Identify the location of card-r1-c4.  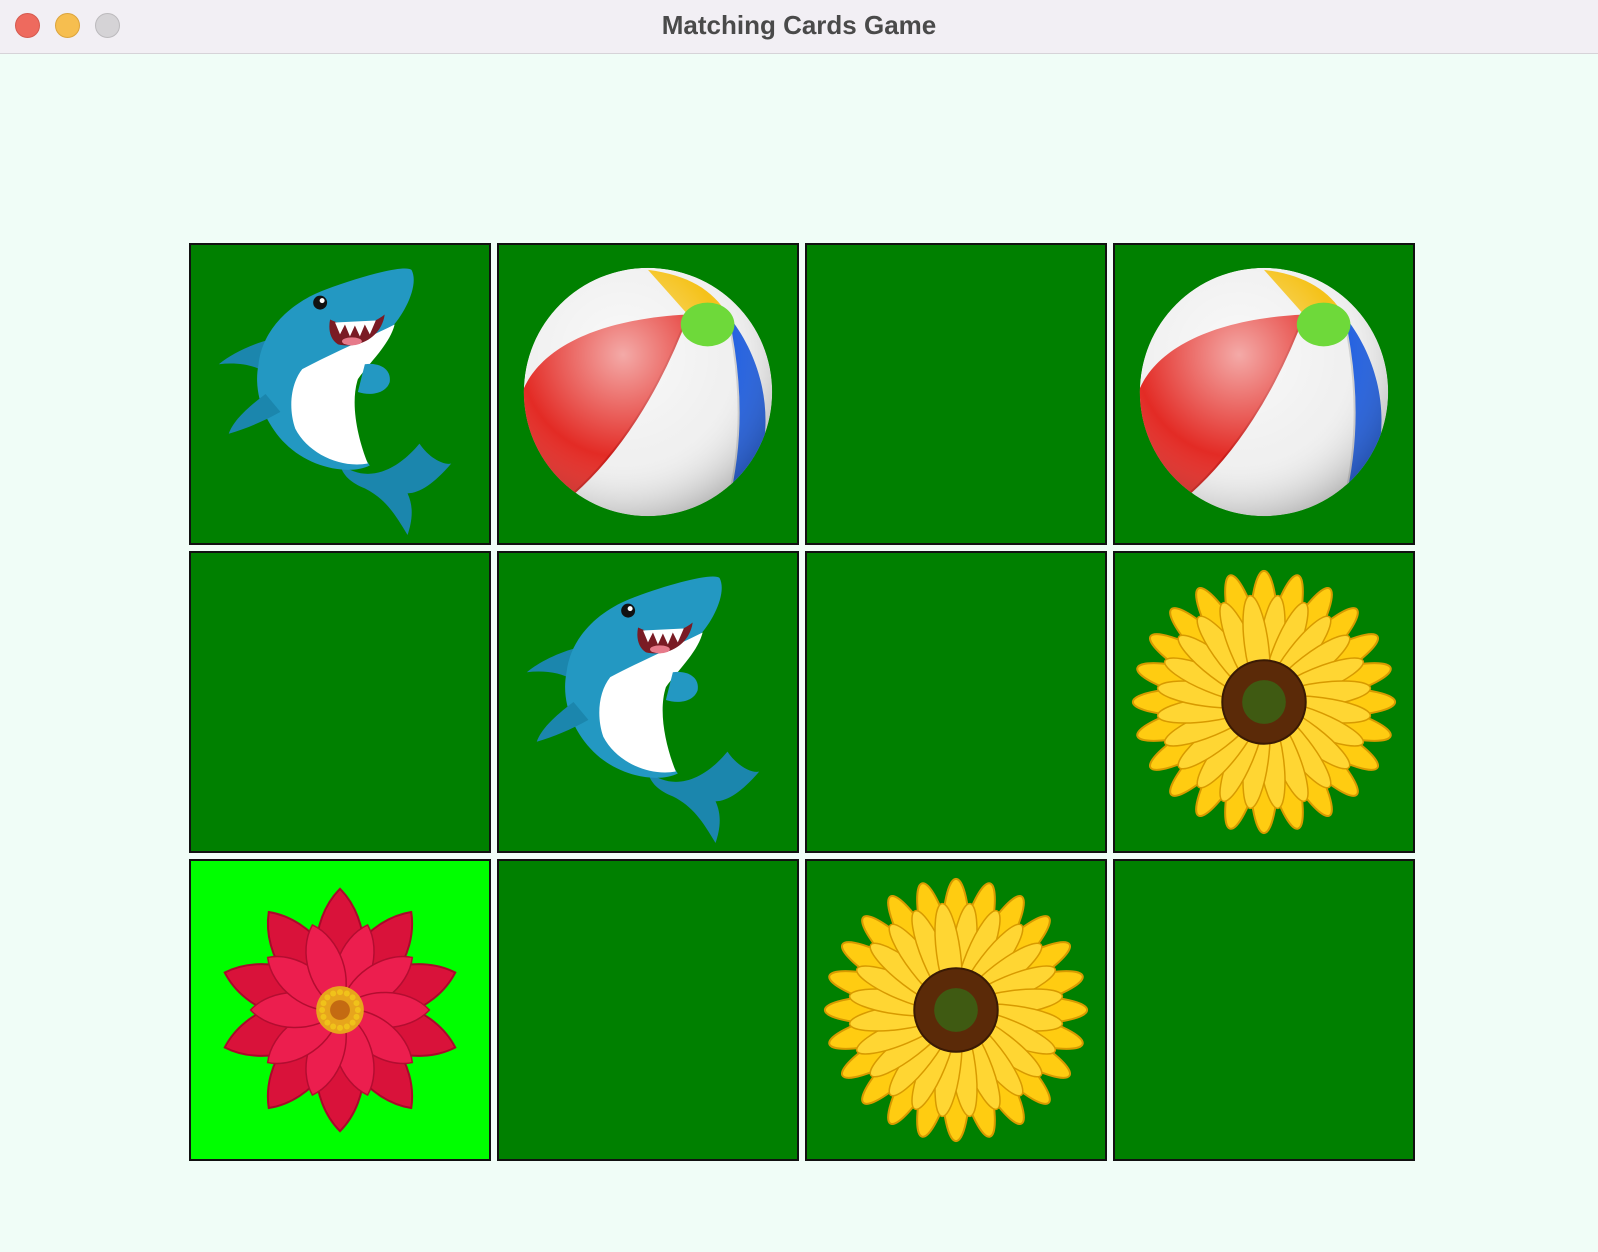
(1264, 394).